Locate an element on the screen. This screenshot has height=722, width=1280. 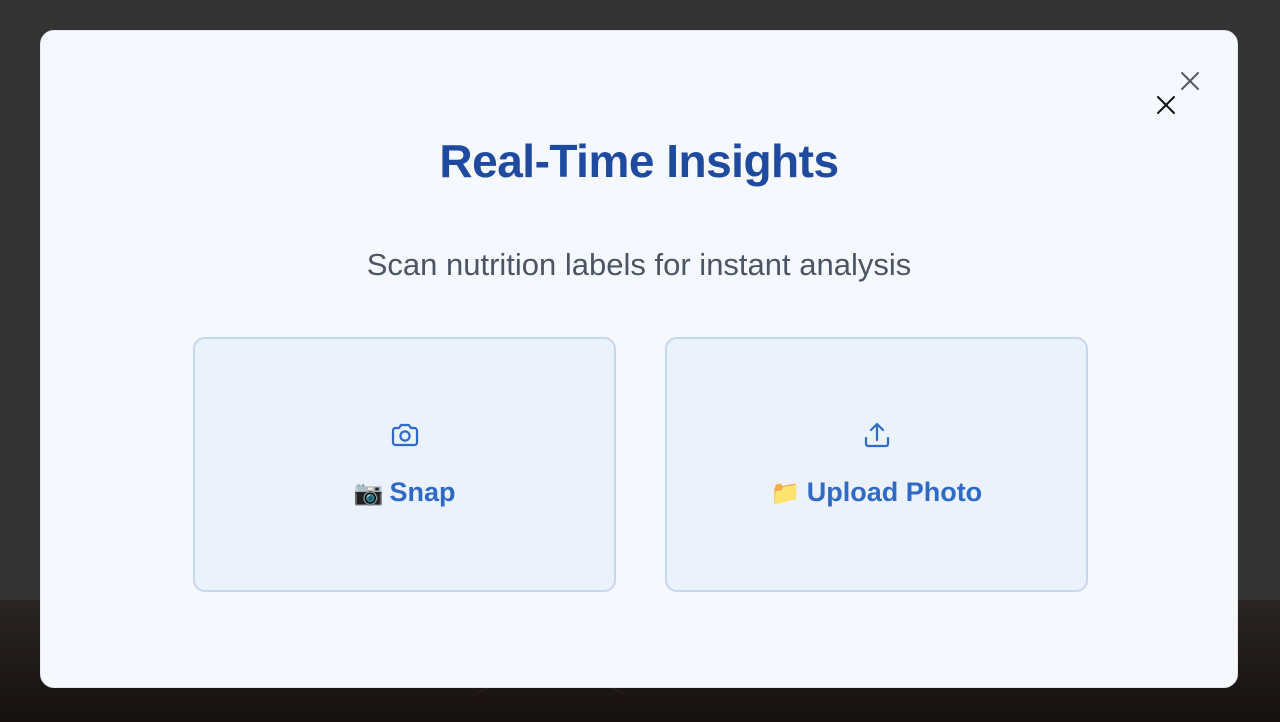
folder-emoji-icon: 📁 is located at coordinates (785, 493).